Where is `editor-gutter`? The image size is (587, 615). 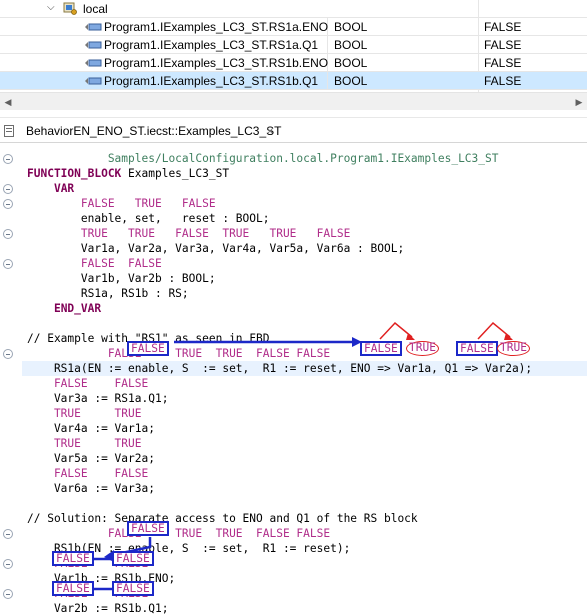
editor-gutter is located at coordinates (11, 379).